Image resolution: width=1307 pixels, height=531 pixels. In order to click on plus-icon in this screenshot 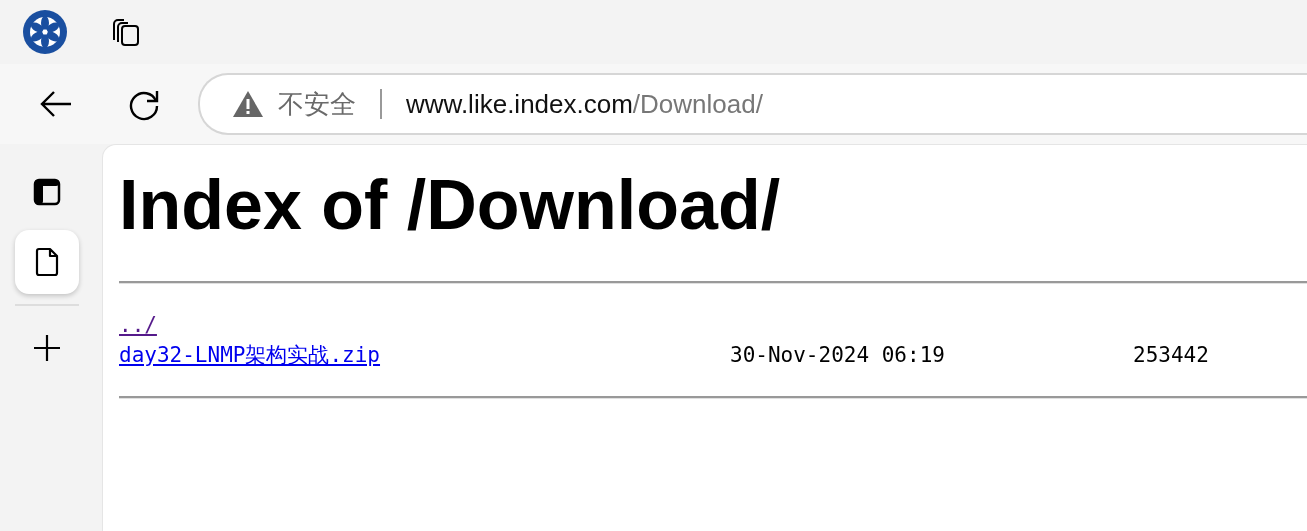, I will do `click(47, 348)`.